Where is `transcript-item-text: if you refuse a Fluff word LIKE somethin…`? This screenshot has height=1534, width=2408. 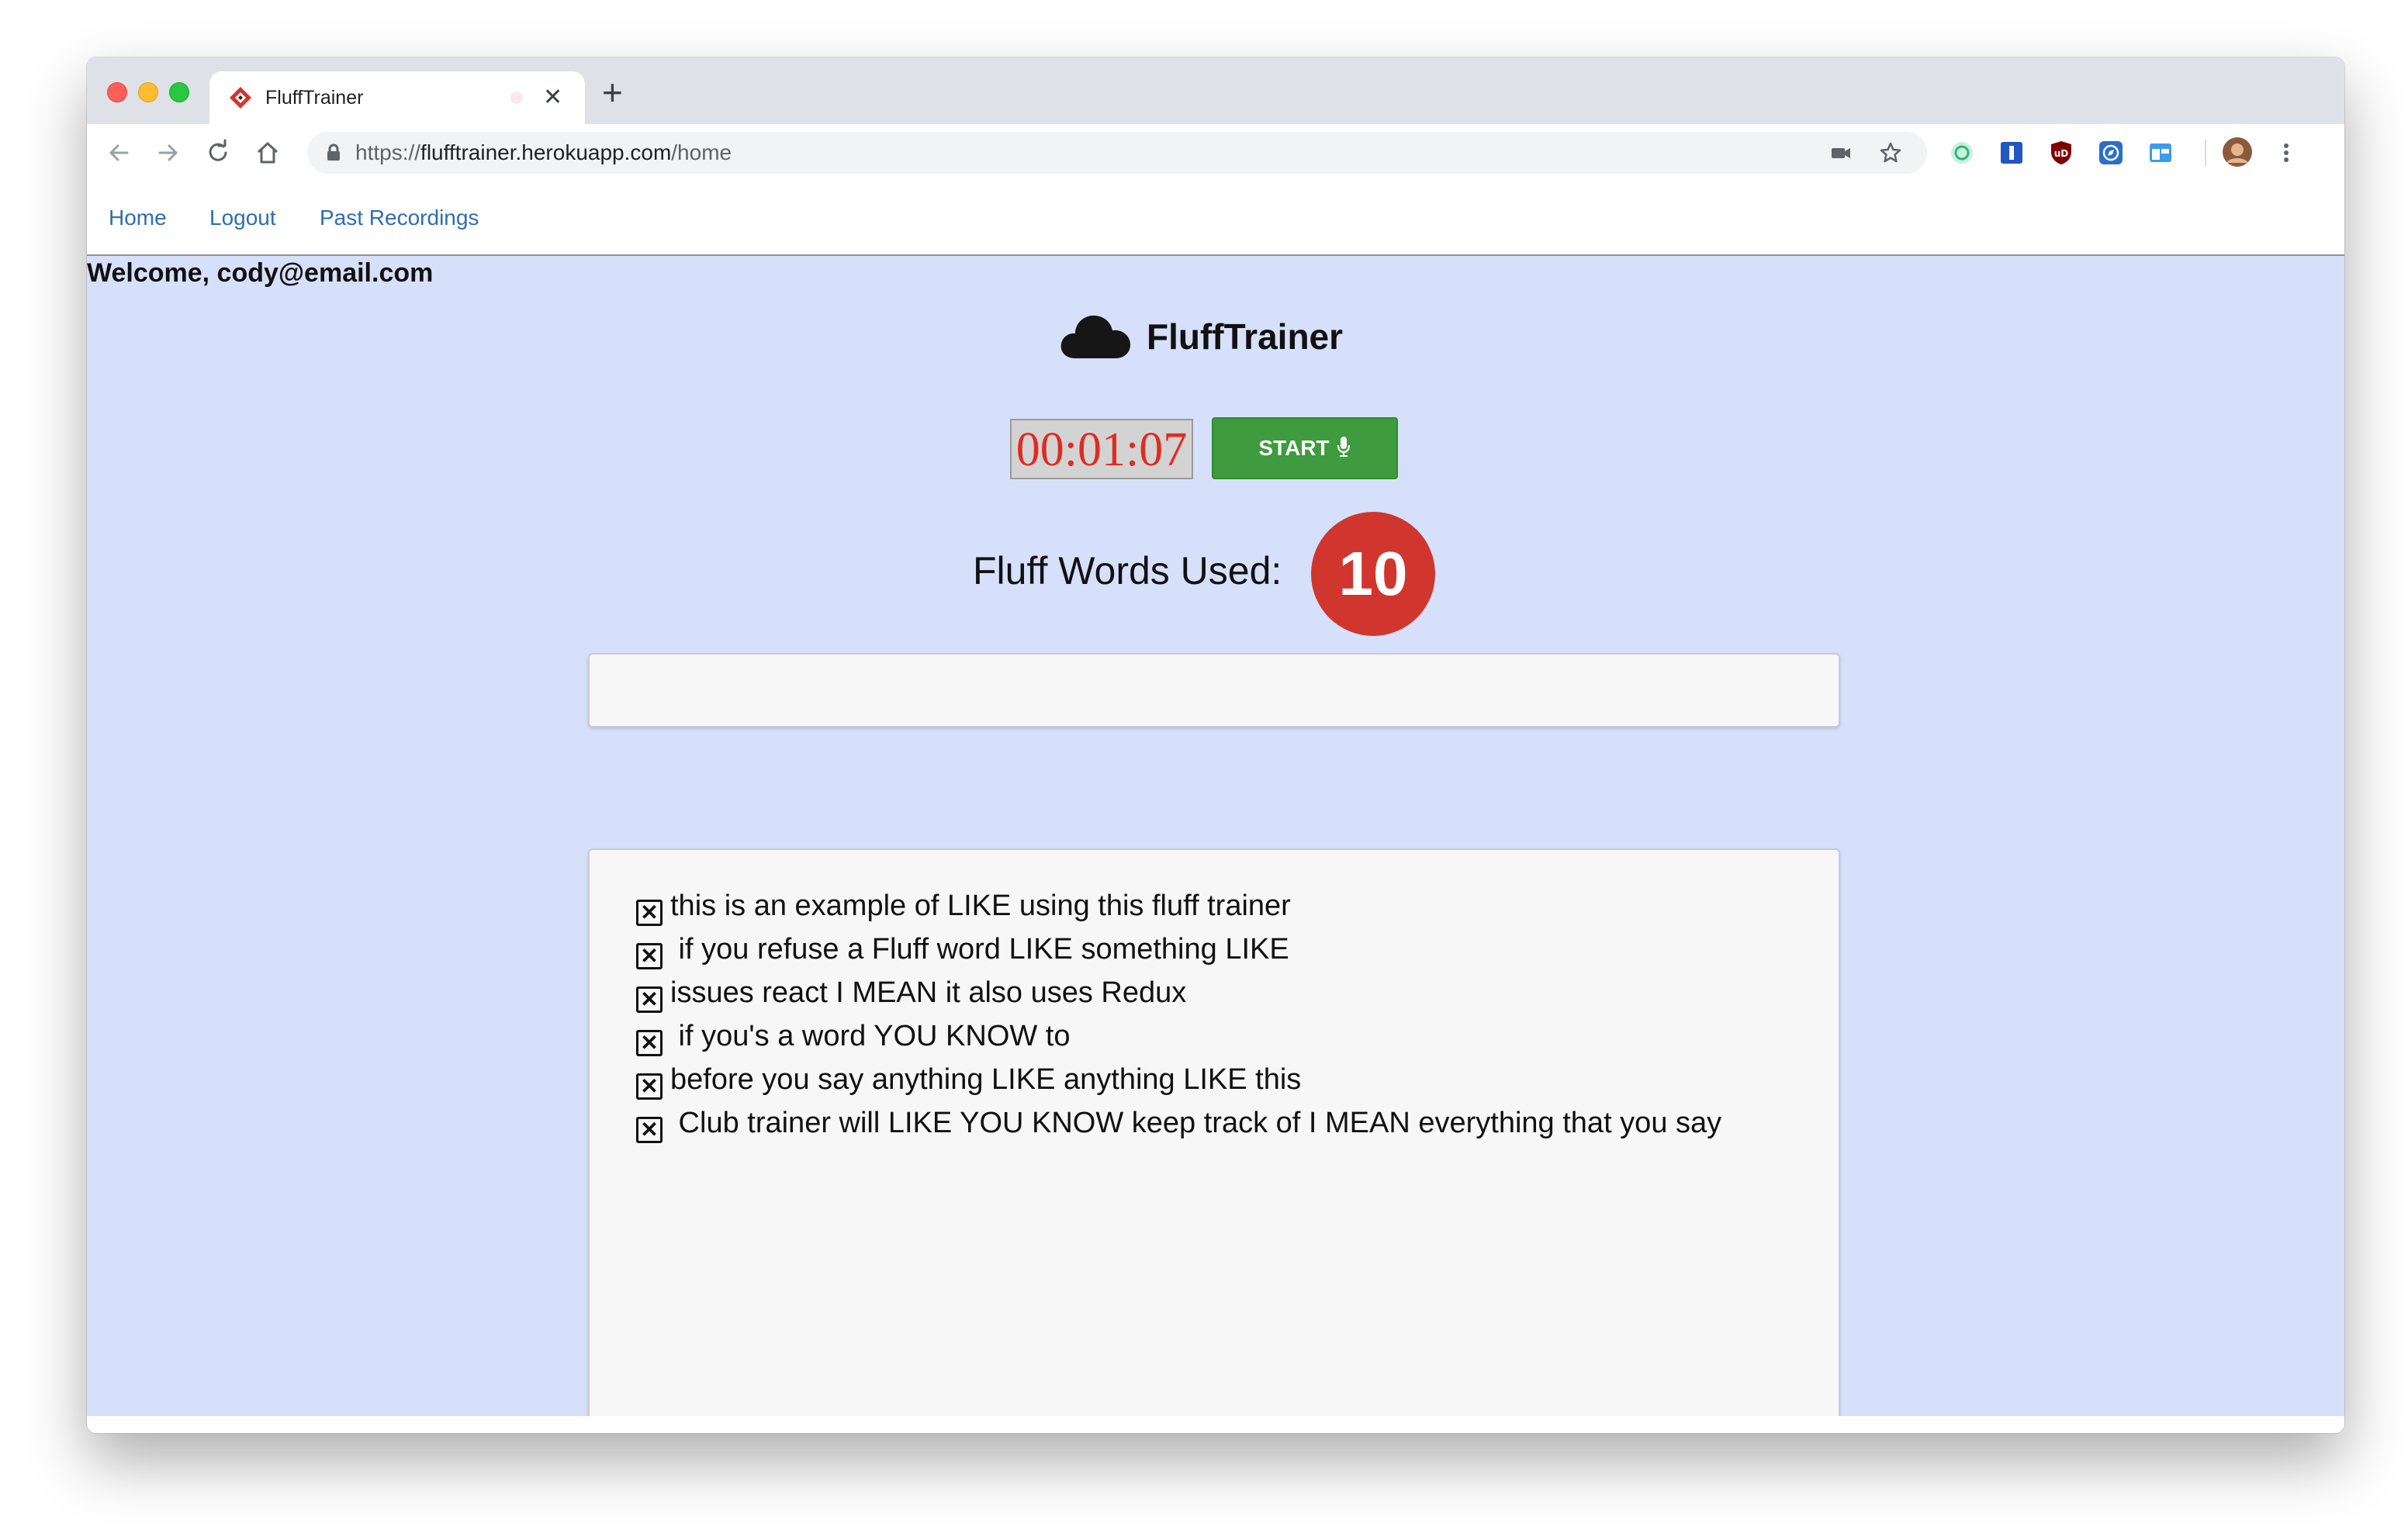 transcript-item-text: if you refuse a Fluff word LIKE somethin… is located at coordinates (980, 949).